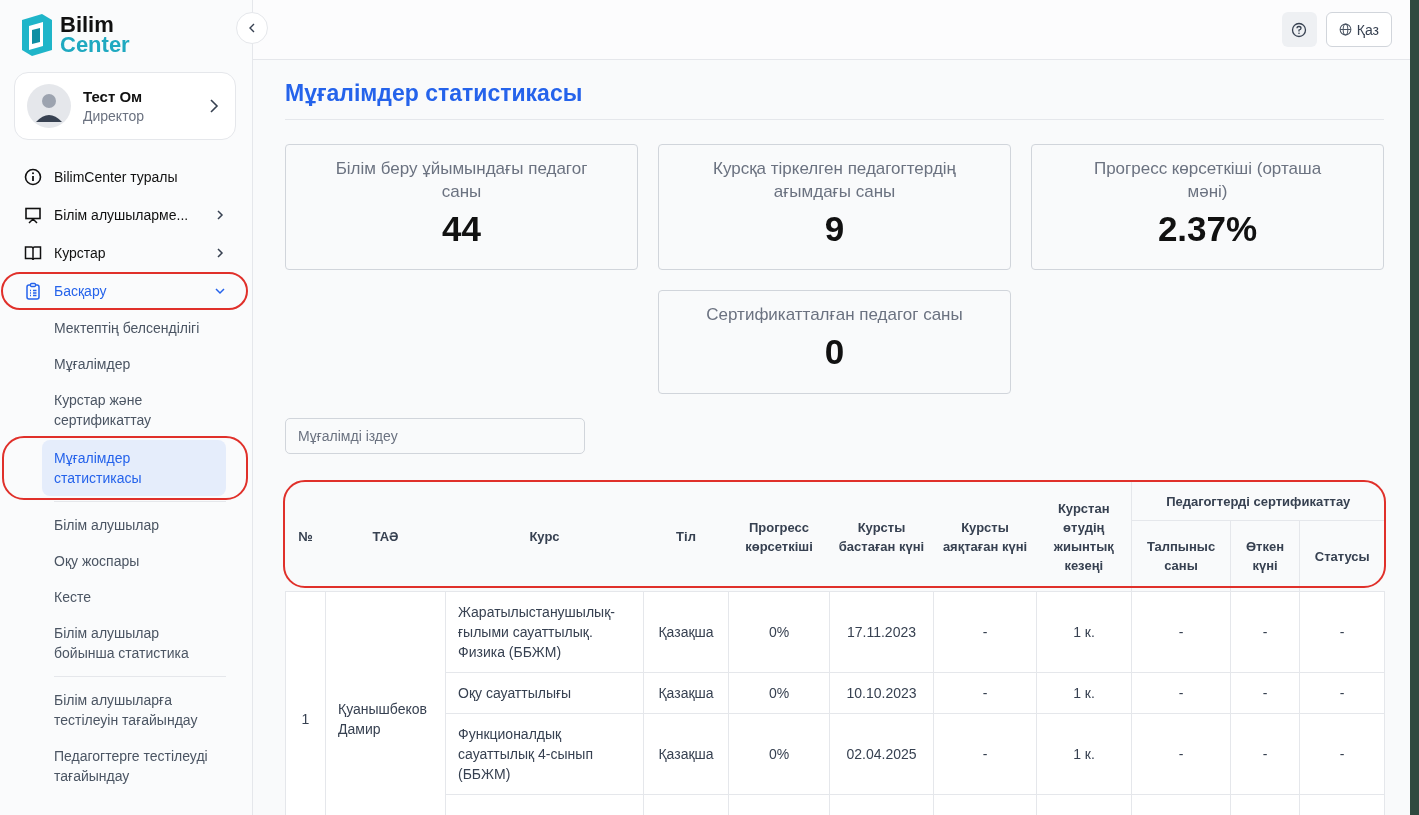 This screenshot has width=1419, height=815. What do you see at coordinates (134, 766) in the screenshot?
I see `submenu-item: Педагогтерге тестілеуді тағайындау` at bounding box center [134, 766].